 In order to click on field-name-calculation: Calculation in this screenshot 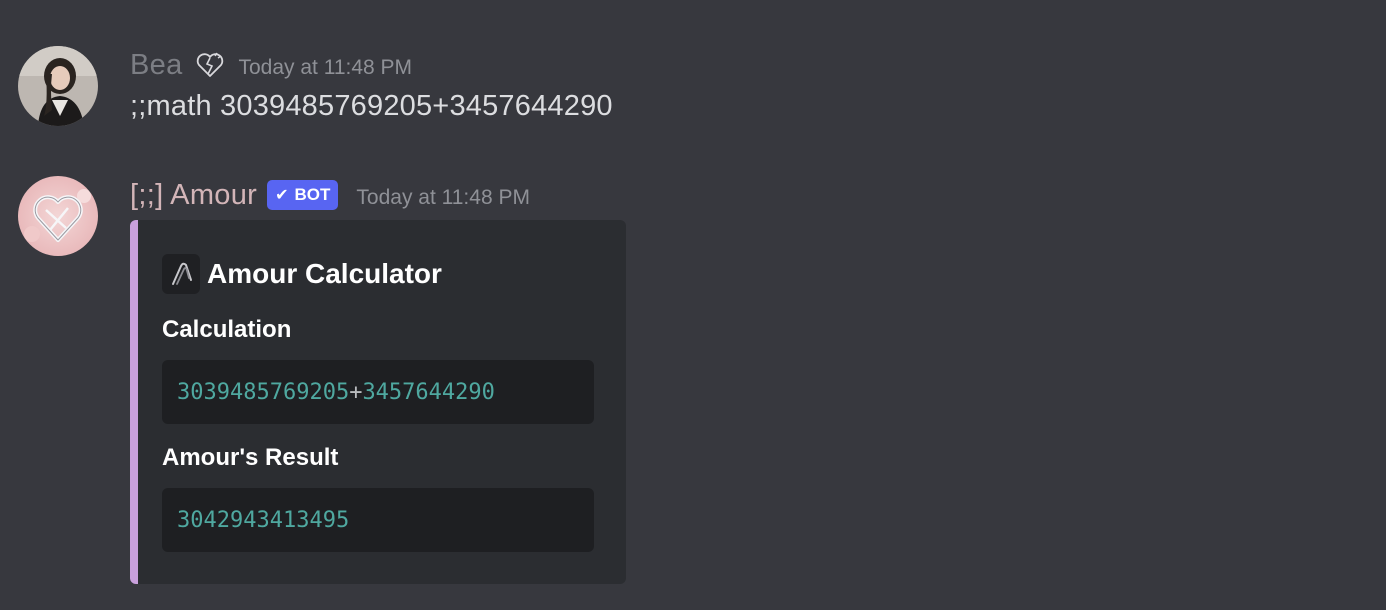, I will do `click(227, 329)`.